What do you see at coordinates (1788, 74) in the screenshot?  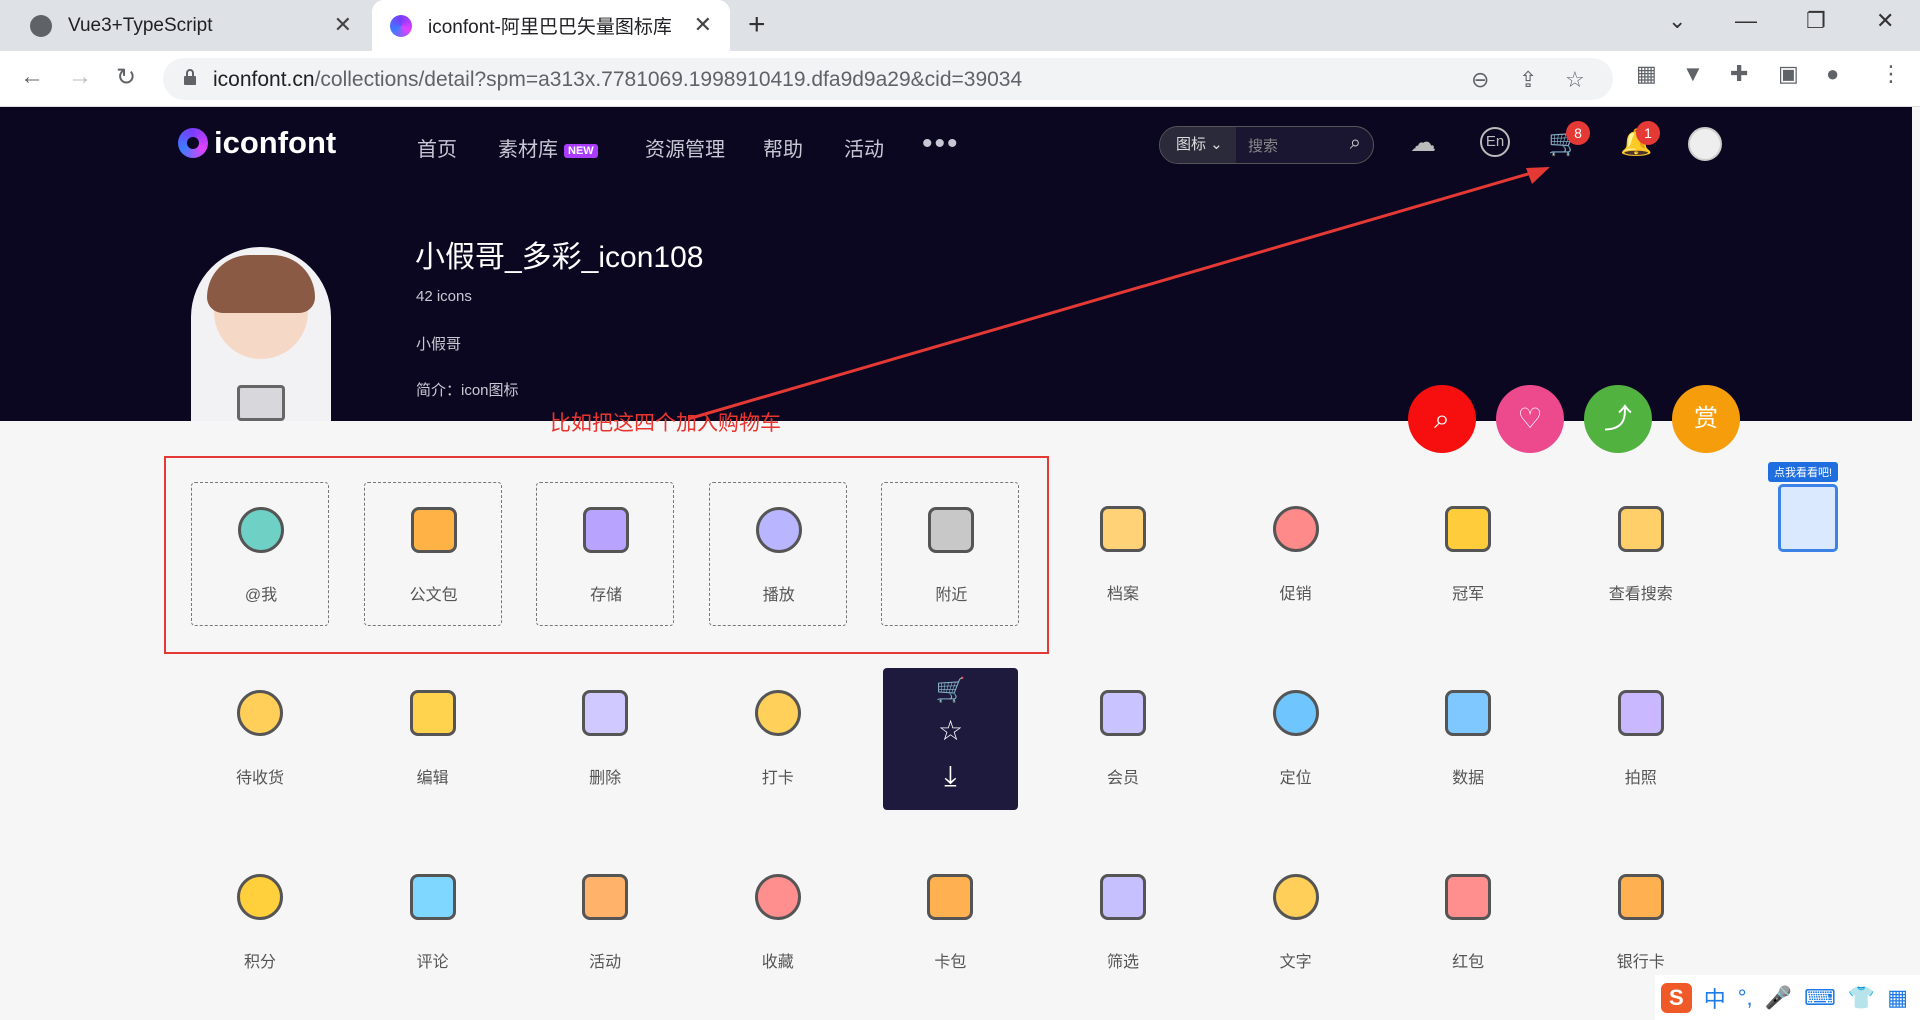 I see `side-panel-icon: ▣` at bounding box center [1788, 74].